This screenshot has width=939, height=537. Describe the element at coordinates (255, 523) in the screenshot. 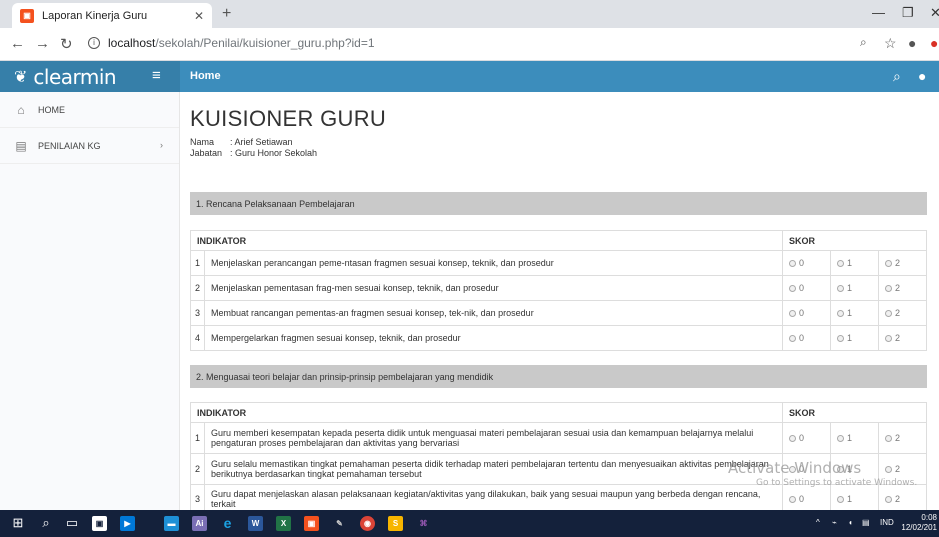

I see `word-icon: W` at that location.